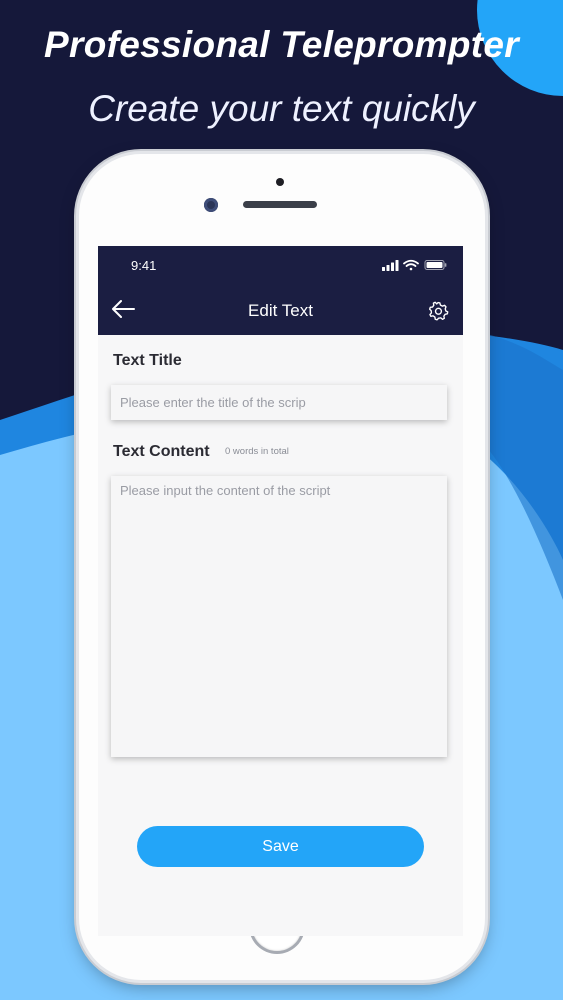 The image size is (563, 1000). What do you see at coordinates (280, 182) in the screenshot?
I see `proximity-sensor` at bounding box center [280, 182].